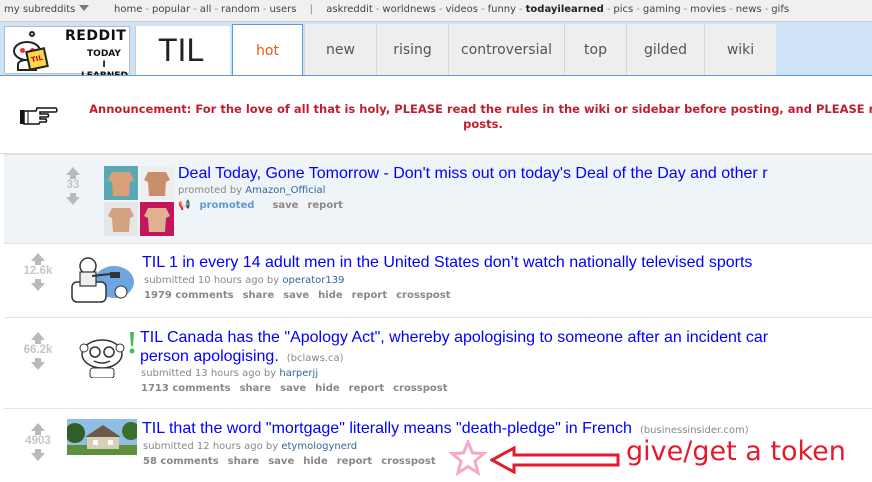 This screenshot has width=872, height=482. What do you see at coordinates (461, 9) in the screenshot?
I see `sr-link-videos: videos` at bounding box center [461, 9].